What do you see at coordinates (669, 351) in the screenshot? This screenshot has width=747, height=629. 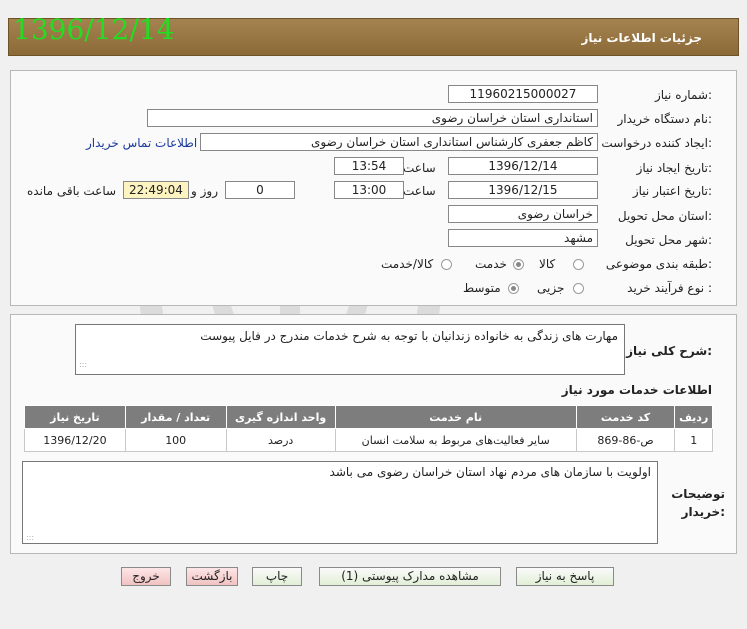 I see `description-label: شرح کلی نیاز:` at bounding box center [669, 351].